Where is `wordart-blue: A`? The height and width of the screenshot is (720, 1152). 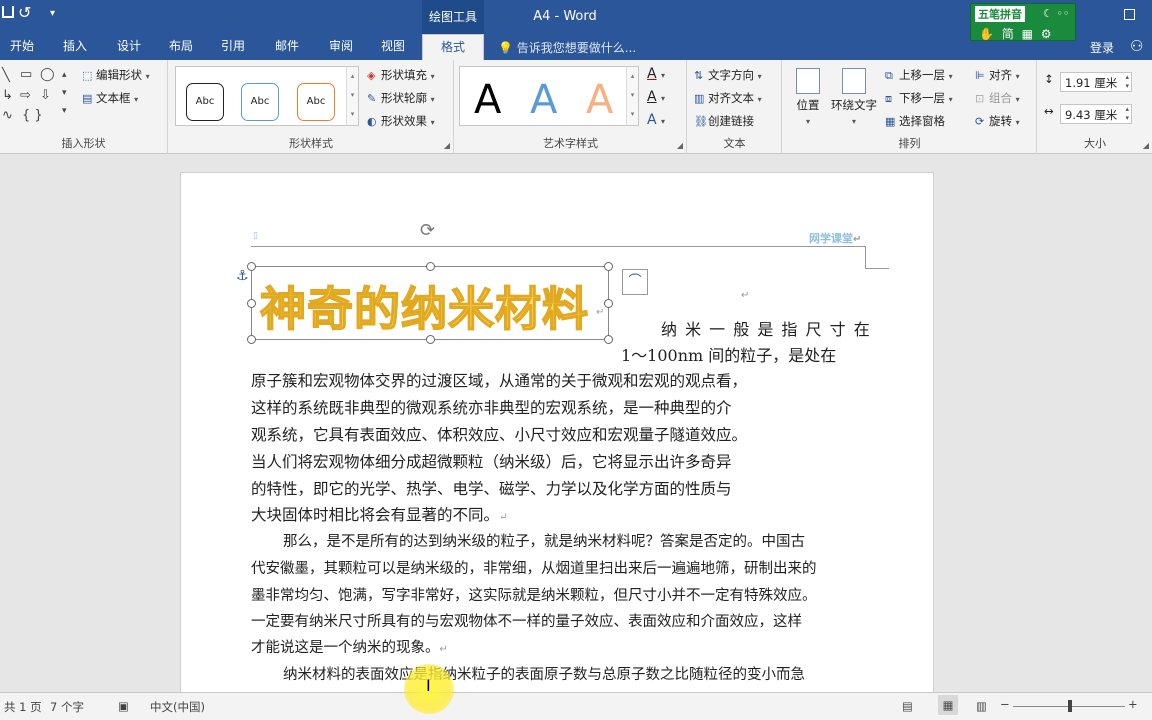 wordart-blue: A is located at coordinates (543, 100).